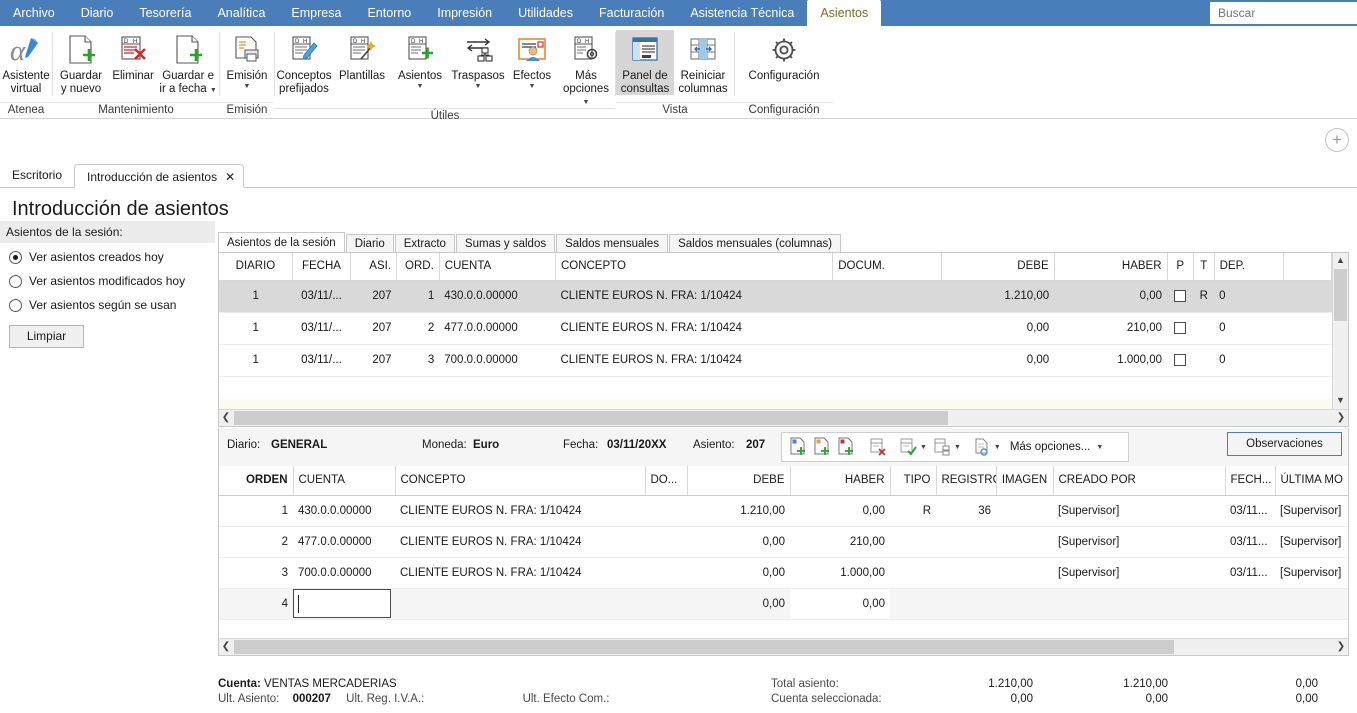 The width and height of the screenshot is (1357, 713). Describe the element at coordinates (1284, 444) in the screenshot. I see `observaciones-button: Observaciones` at that location.